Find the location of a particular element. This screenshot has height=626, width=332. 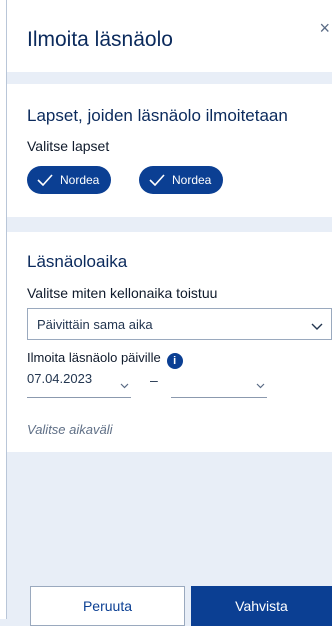

repeat-select: Päivittäin sama aika is located at coordinates (179, 324).